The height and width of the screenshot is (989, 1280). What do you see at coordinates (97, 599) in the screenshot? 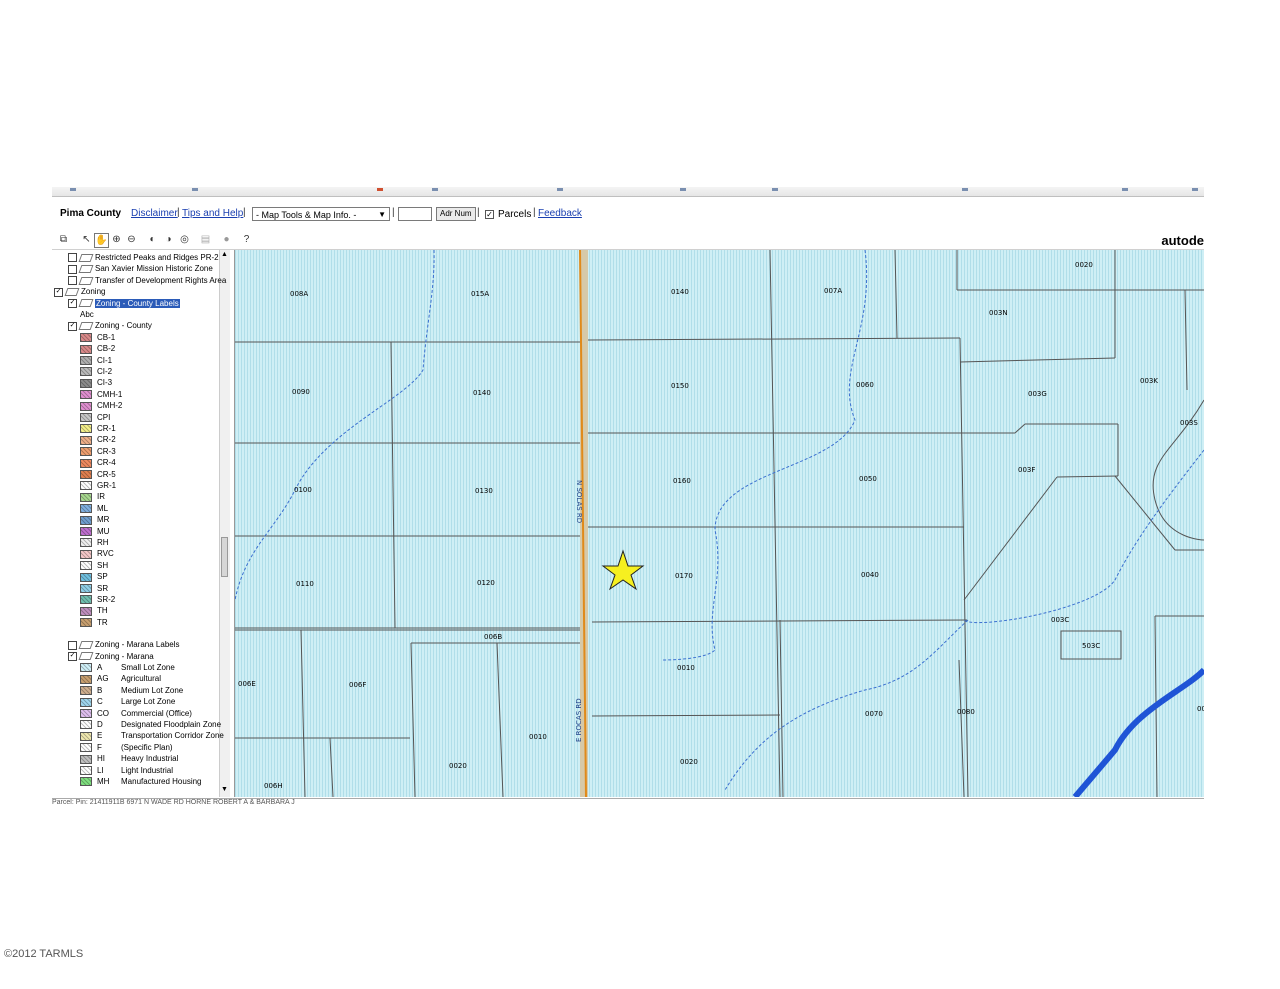
I see `legend-zone-item: SR-2` at bounding box center [97, 599].